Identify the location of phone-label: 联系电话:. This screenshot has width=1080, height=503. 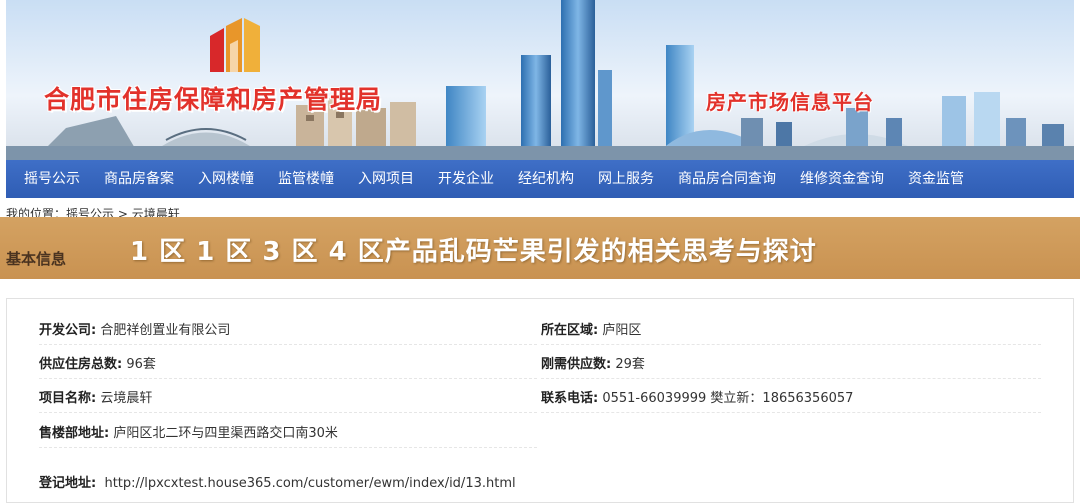
(570, 398).